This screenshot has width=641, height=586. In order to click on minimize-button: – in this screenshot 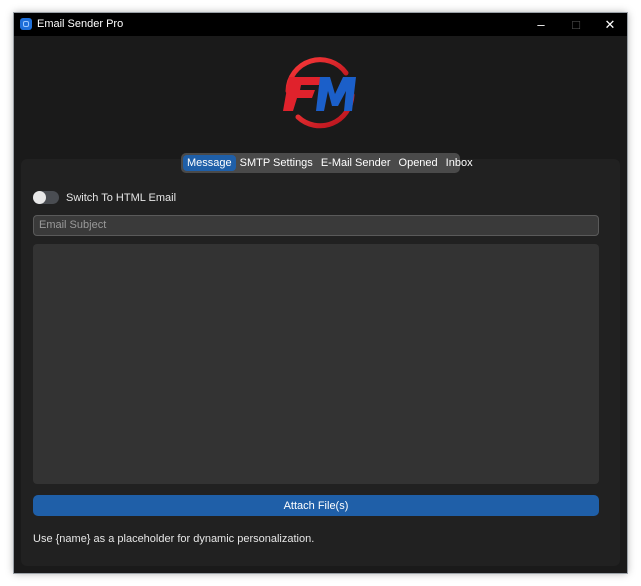, I will do `click(541, 24)`.